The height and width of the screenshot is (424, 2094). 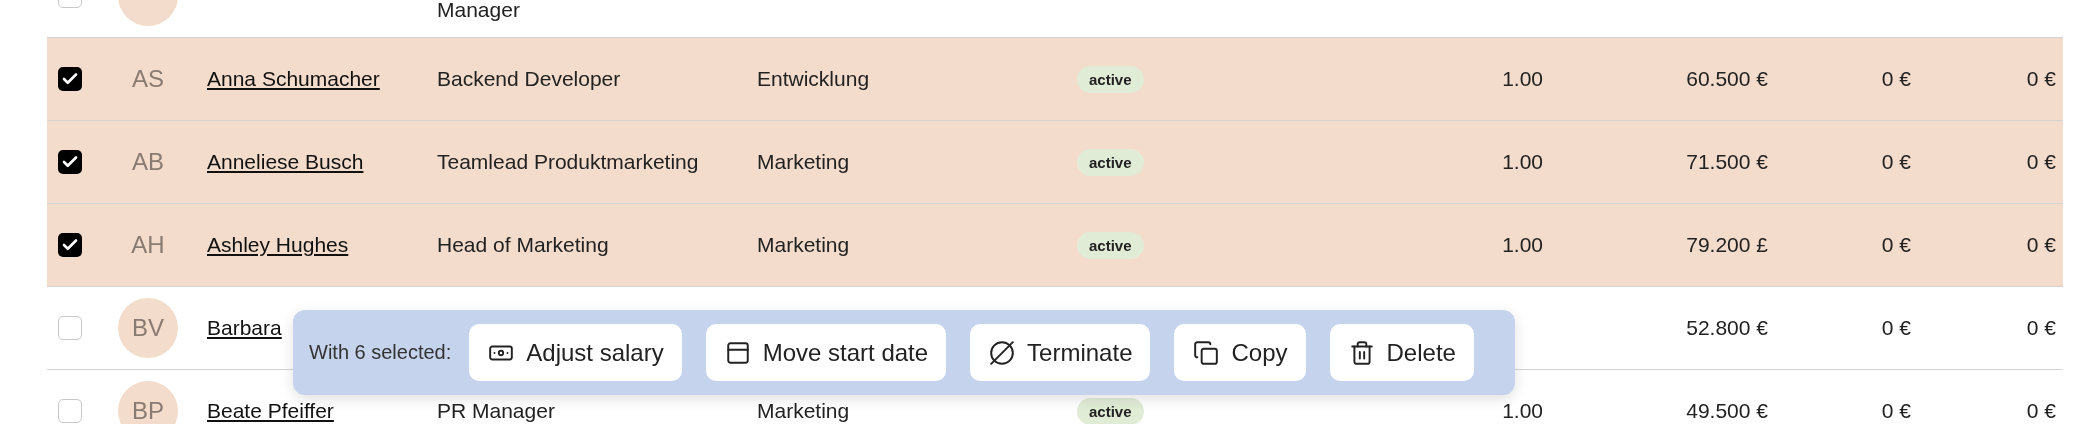 What do you see at coordinates (814, 79) in the screenshot?
I see `department: Entwicklung` at bounding box center [814, 79].